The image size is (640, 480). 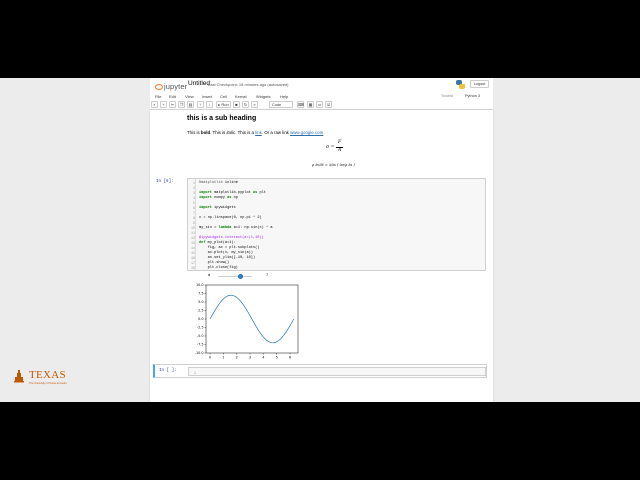 I want to click on code-line: ax.plot(x, my_sin(a)), so click(x=230, y=253).